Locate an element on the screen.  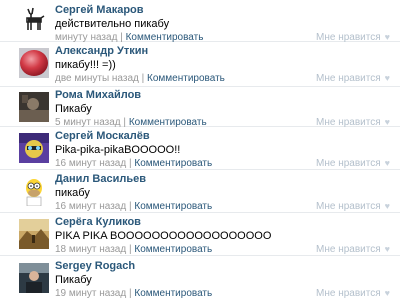
comment-author: Sergey Rogach is located at coordinates (95, 266).